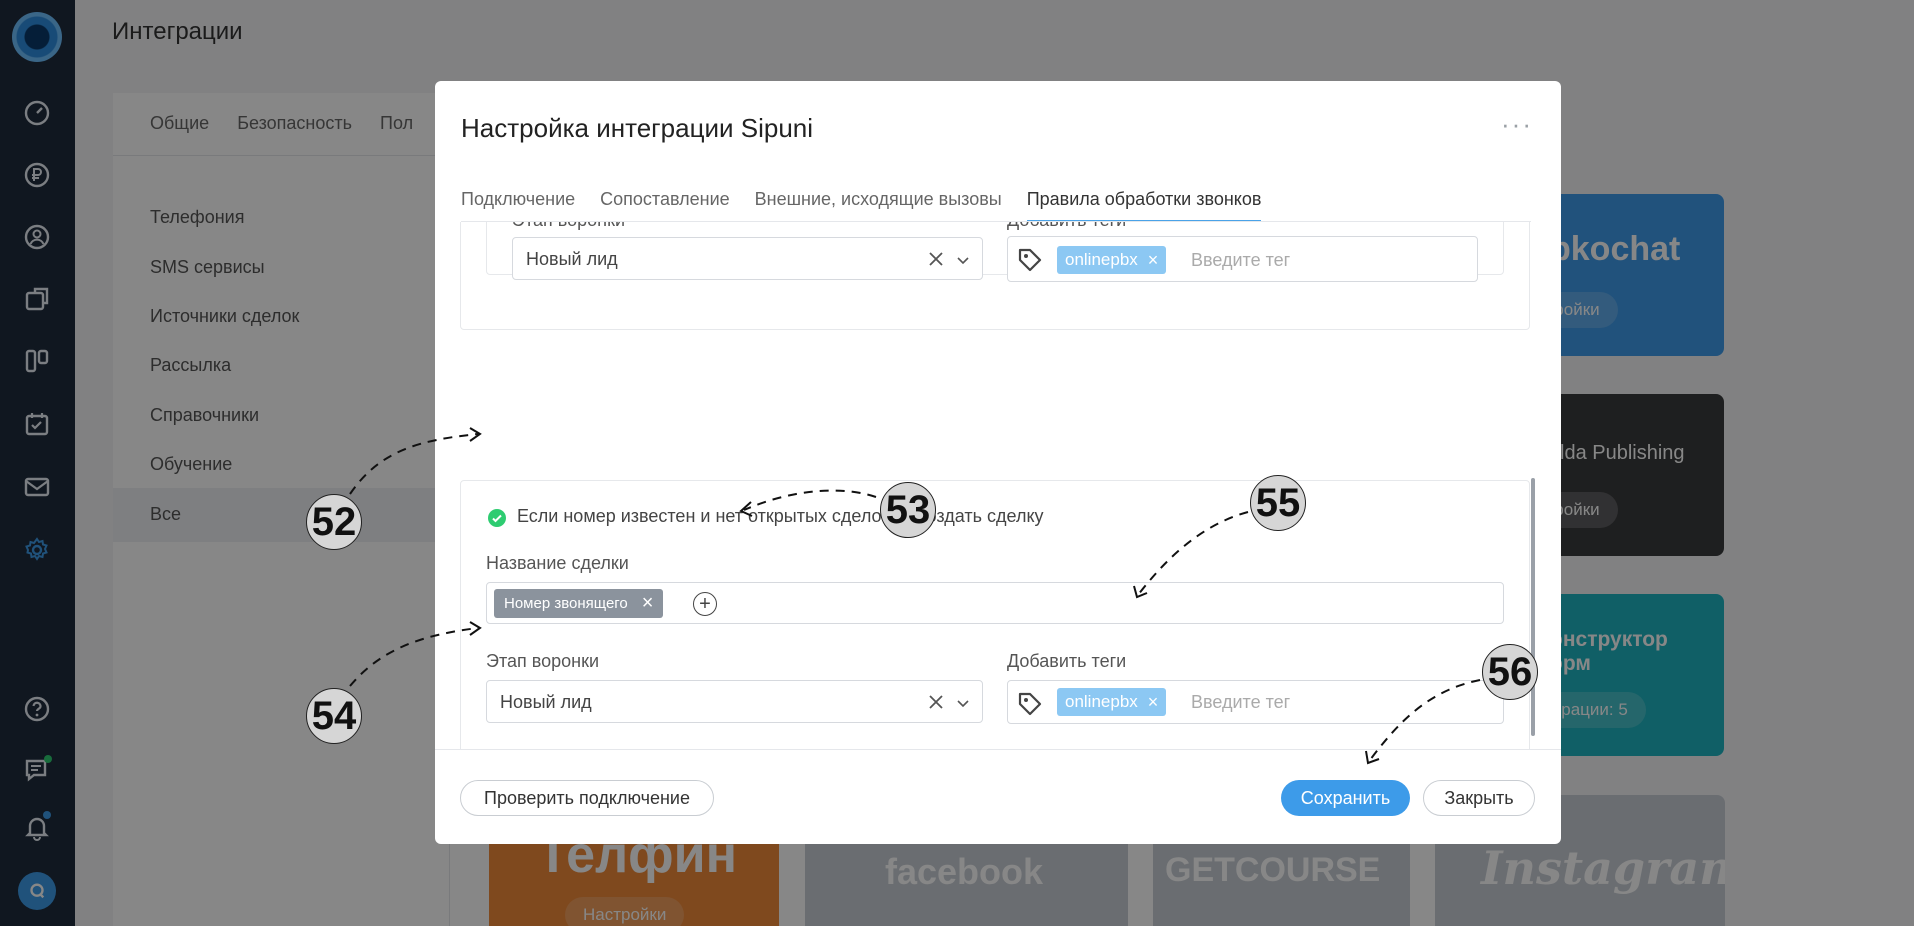 Image resolution: width=1914 pixels, height=926 pixels. What do you see at coordinates (1278, 503) in the screenshot?
I see `annotation-callout-55: 55` at bounding box center [1278, 503].